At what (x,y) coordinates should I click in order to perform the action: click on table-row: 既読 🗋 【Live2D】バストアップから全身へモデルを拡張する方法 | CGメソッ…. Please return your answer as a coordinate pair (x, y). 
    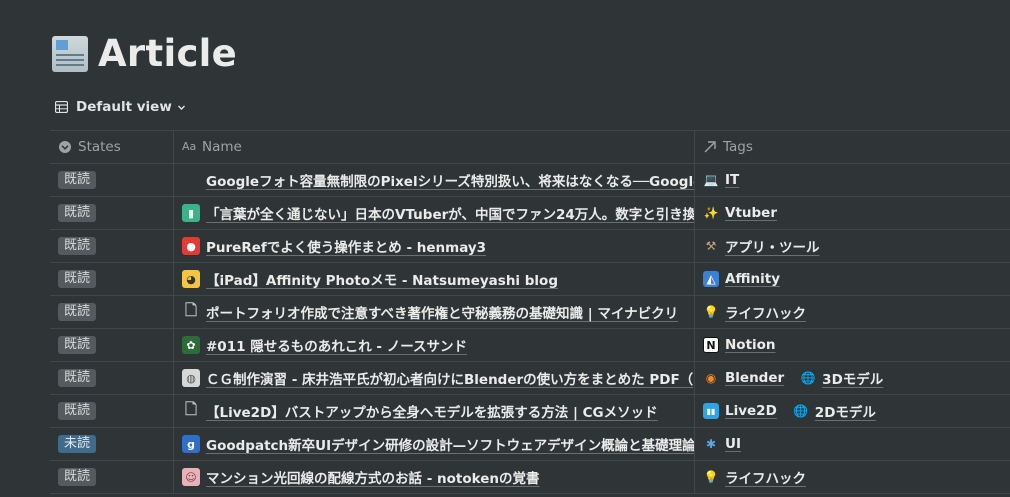
    Looking at the image, I should click on (530, 411).